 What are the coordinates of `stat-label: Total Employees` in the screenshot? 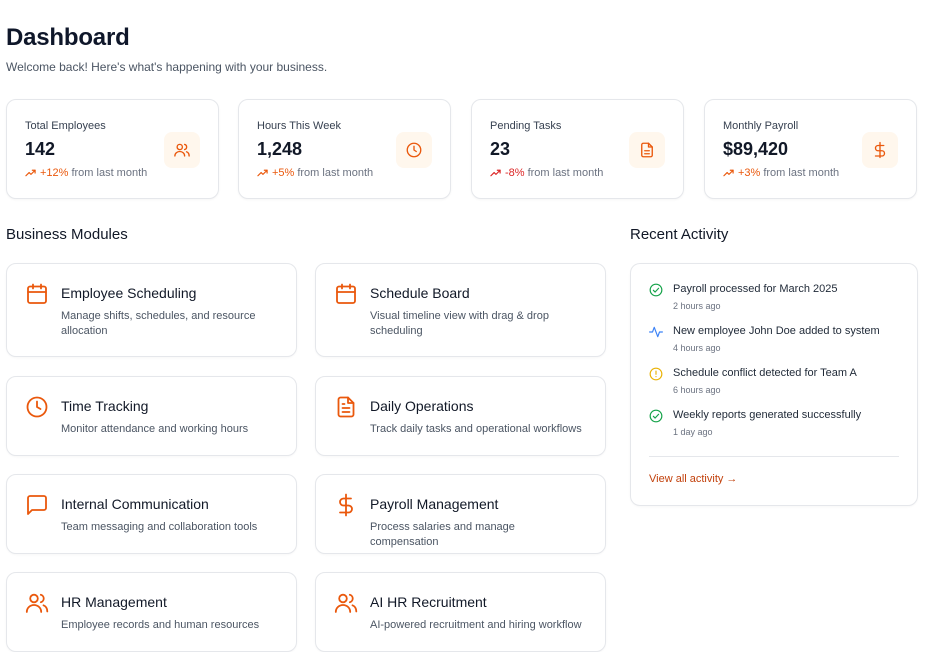 It's located at (65, 126).